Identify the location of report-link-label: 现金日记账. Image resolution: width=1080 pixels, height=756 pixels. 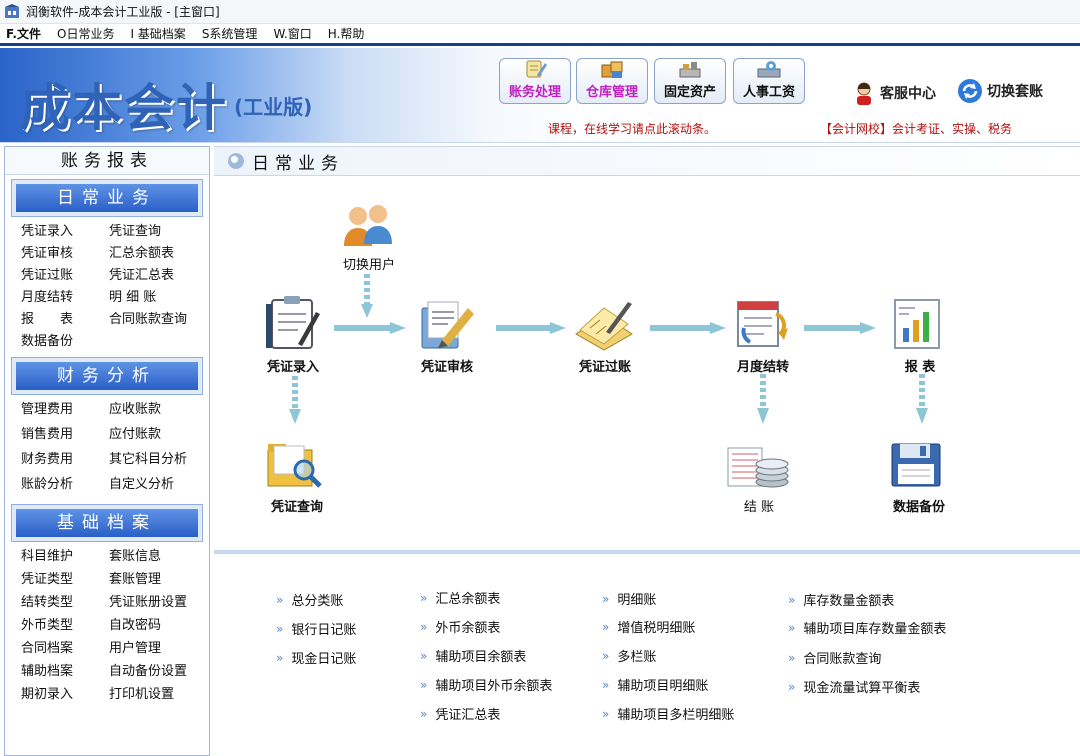
(324, 659).